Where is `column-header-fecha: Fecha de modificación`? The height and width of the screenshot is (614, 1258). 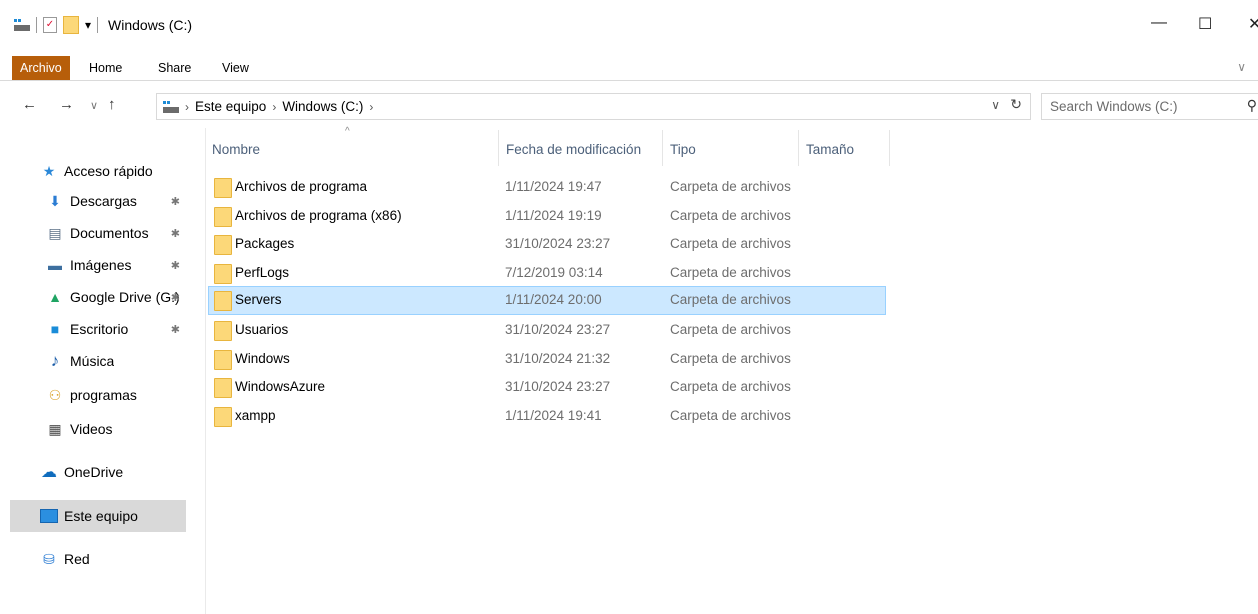
column-header-fecha: Fecha de modificación is located at coordinates (580, 147).